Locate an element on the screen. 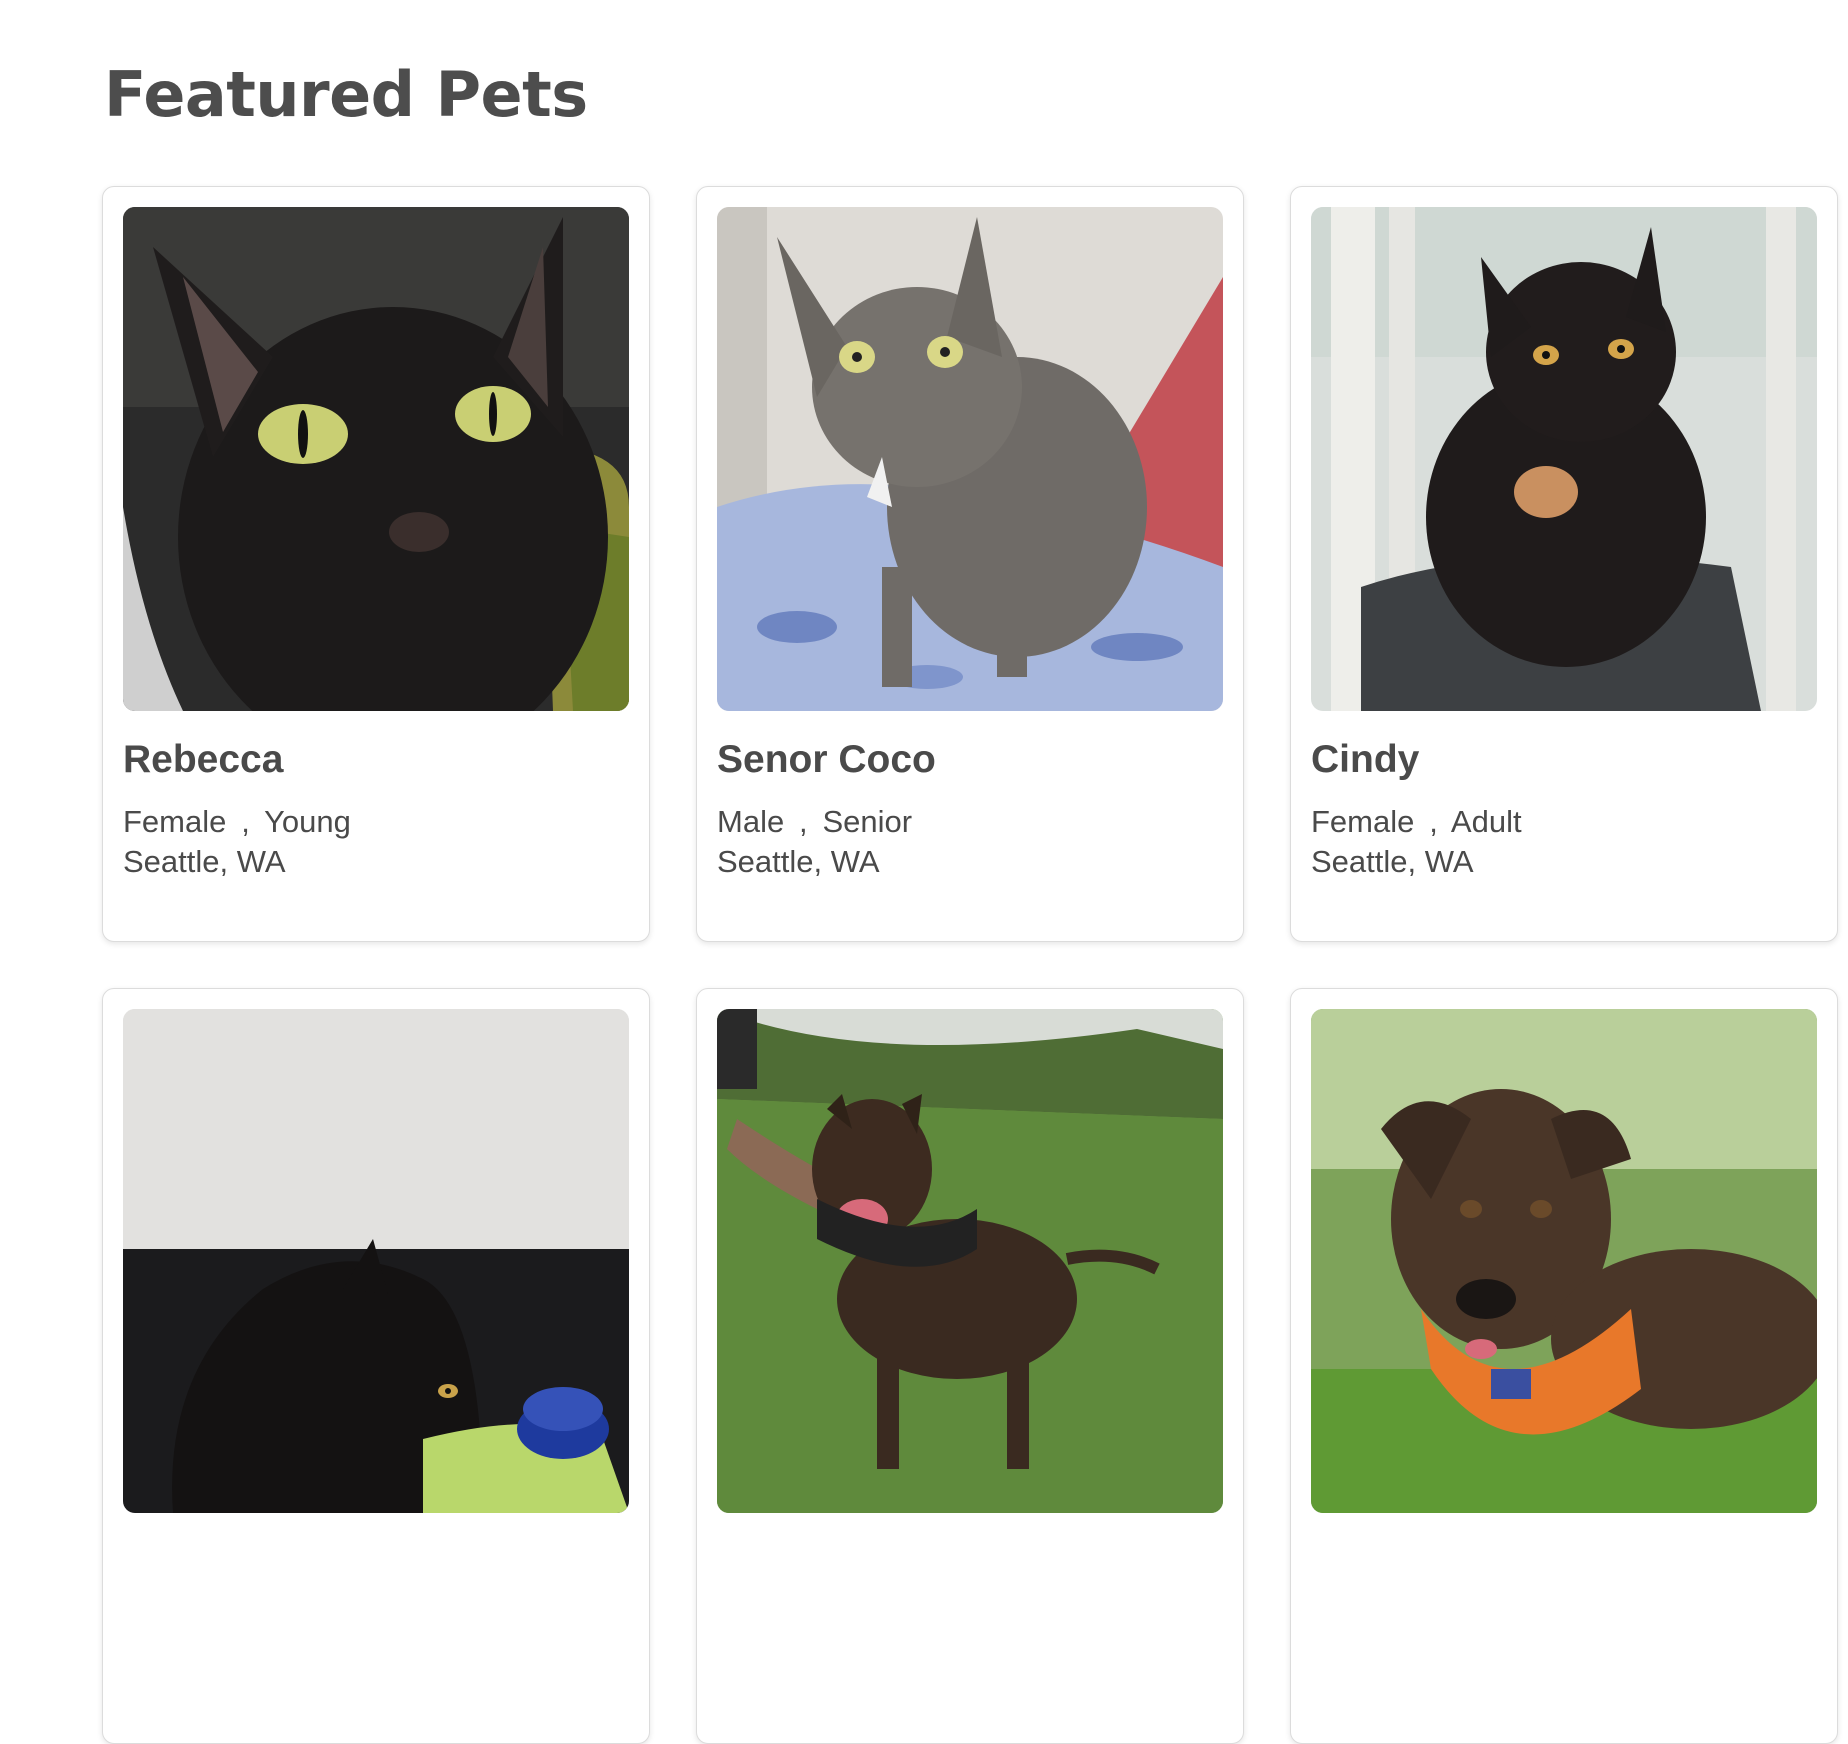 The image size is (1848, 1744). pet-card-rebecca: Rebecca Female , Young Seattle, WA is located at coordinates (376, 564).